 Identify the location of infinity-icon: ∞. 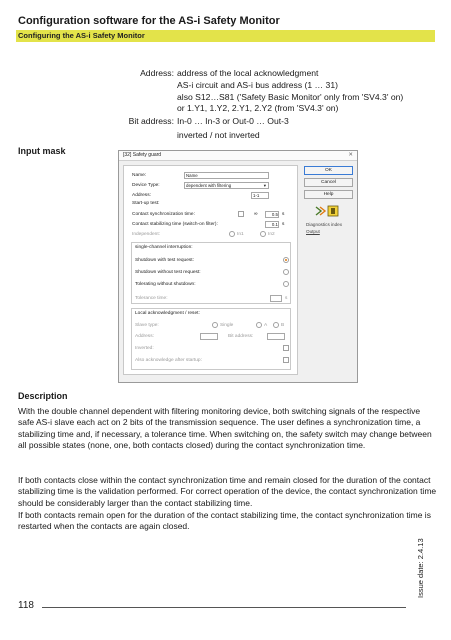
(256, 214).